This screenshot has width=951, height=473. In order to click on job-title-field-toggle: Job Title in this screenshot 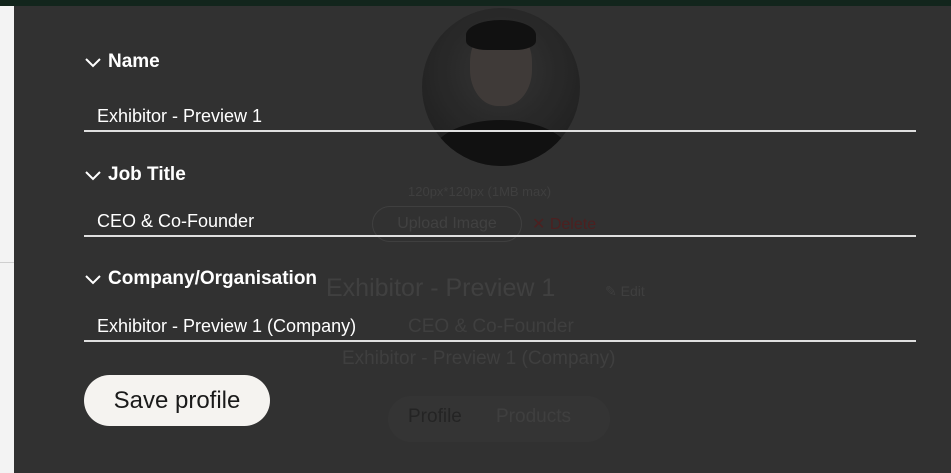, I will do `click(135, 175)`.